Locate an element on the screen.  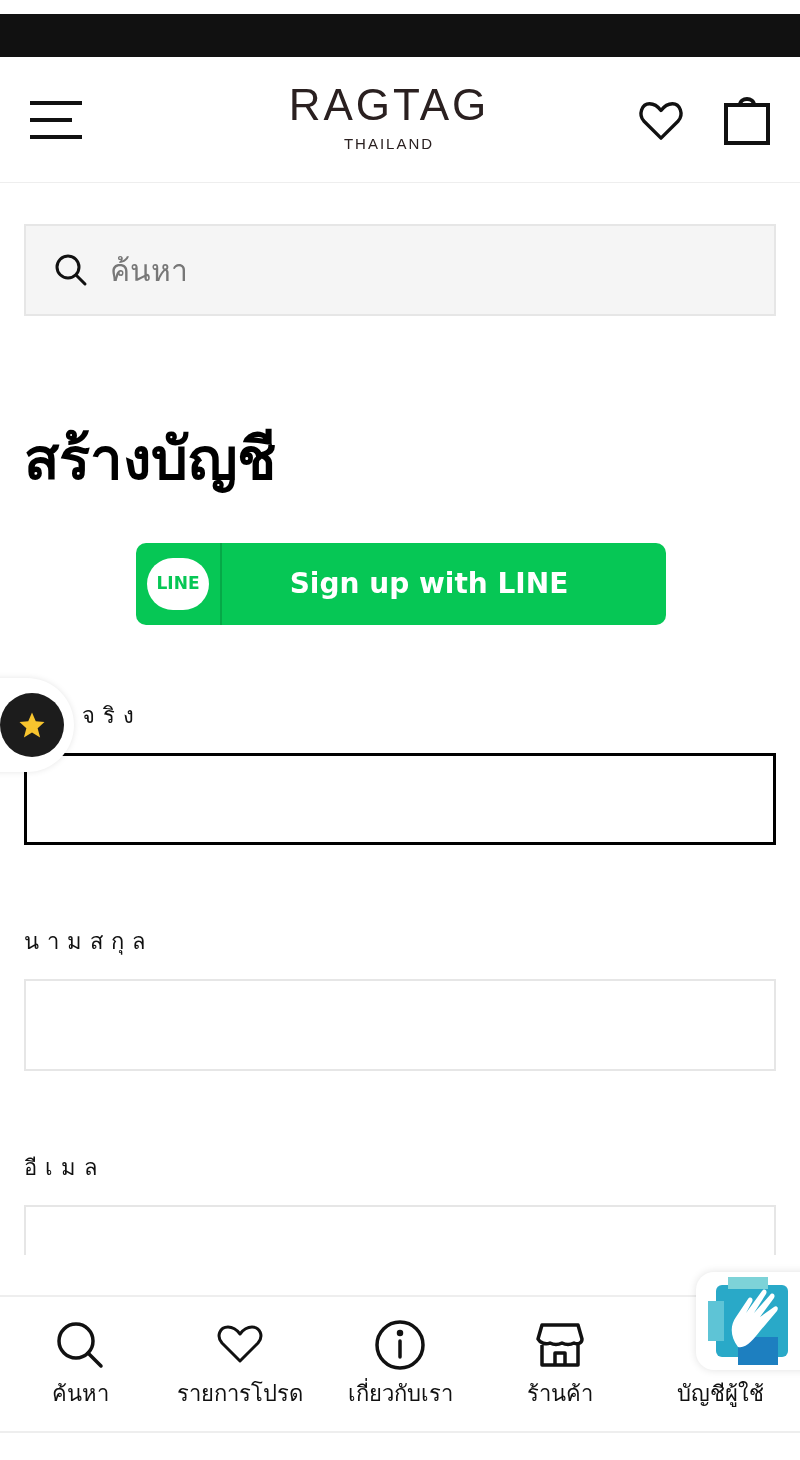
shopping-bag-icon is located at coordinates (747, 119).